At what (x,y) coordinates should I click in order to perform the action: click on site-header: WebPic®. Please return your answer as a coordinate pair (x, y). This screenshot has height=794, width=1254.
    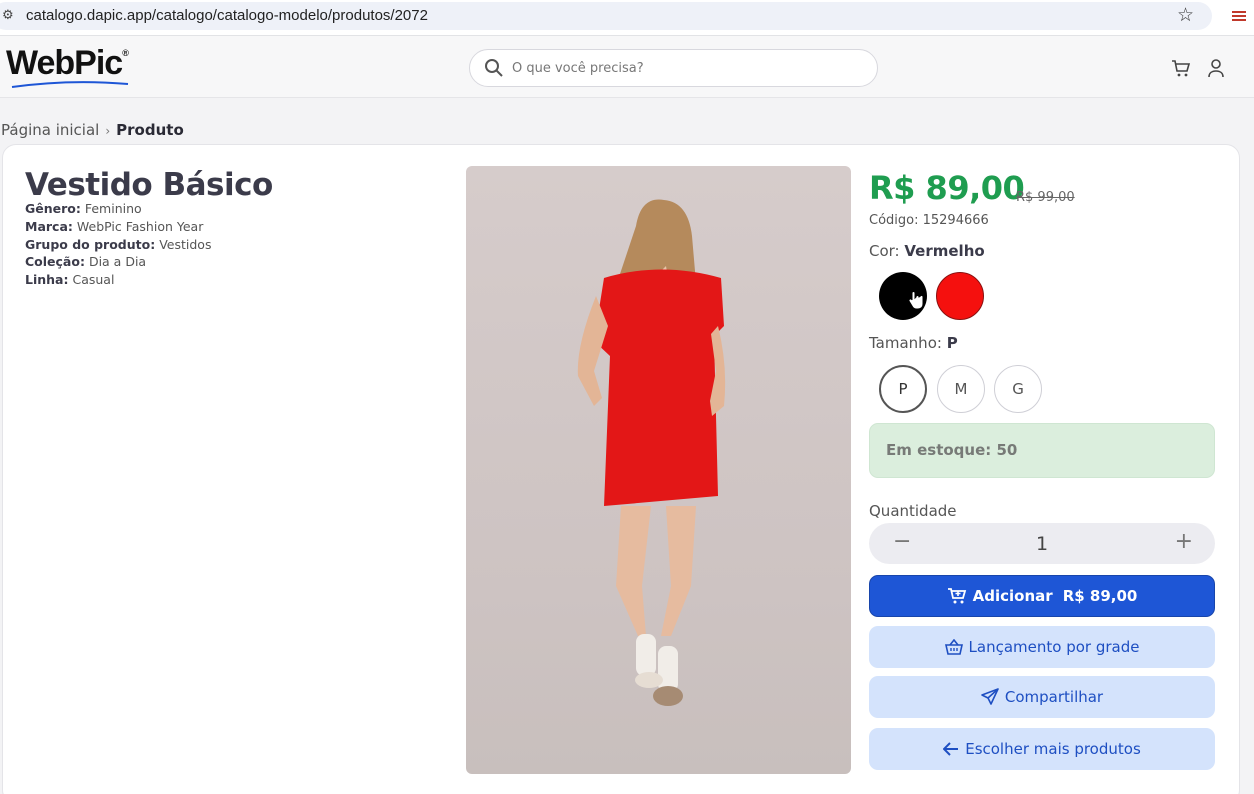
    Looking at the image, I should click on (627, 67).